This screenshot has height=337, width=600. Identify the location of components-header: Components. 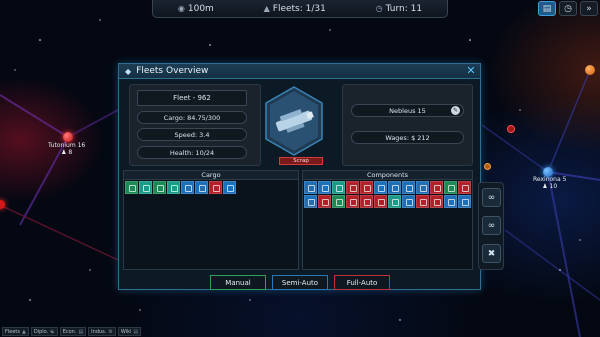
(387, 175).